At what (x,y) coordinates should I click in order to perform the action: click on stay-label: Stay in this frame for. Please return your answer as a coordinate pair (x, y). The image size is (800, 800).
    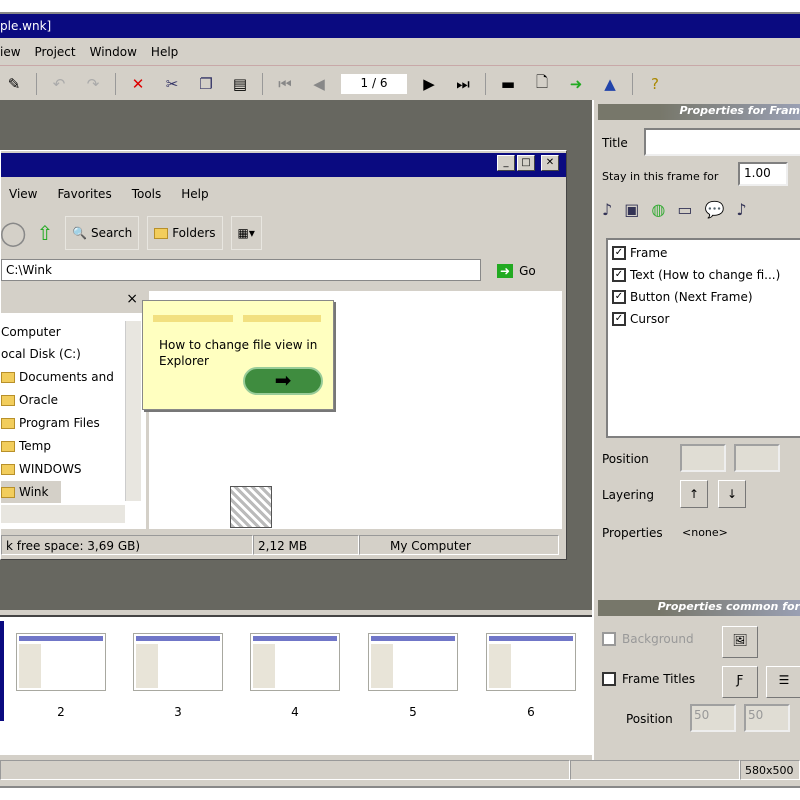
    Looking at the image, I should click on (660, 176).